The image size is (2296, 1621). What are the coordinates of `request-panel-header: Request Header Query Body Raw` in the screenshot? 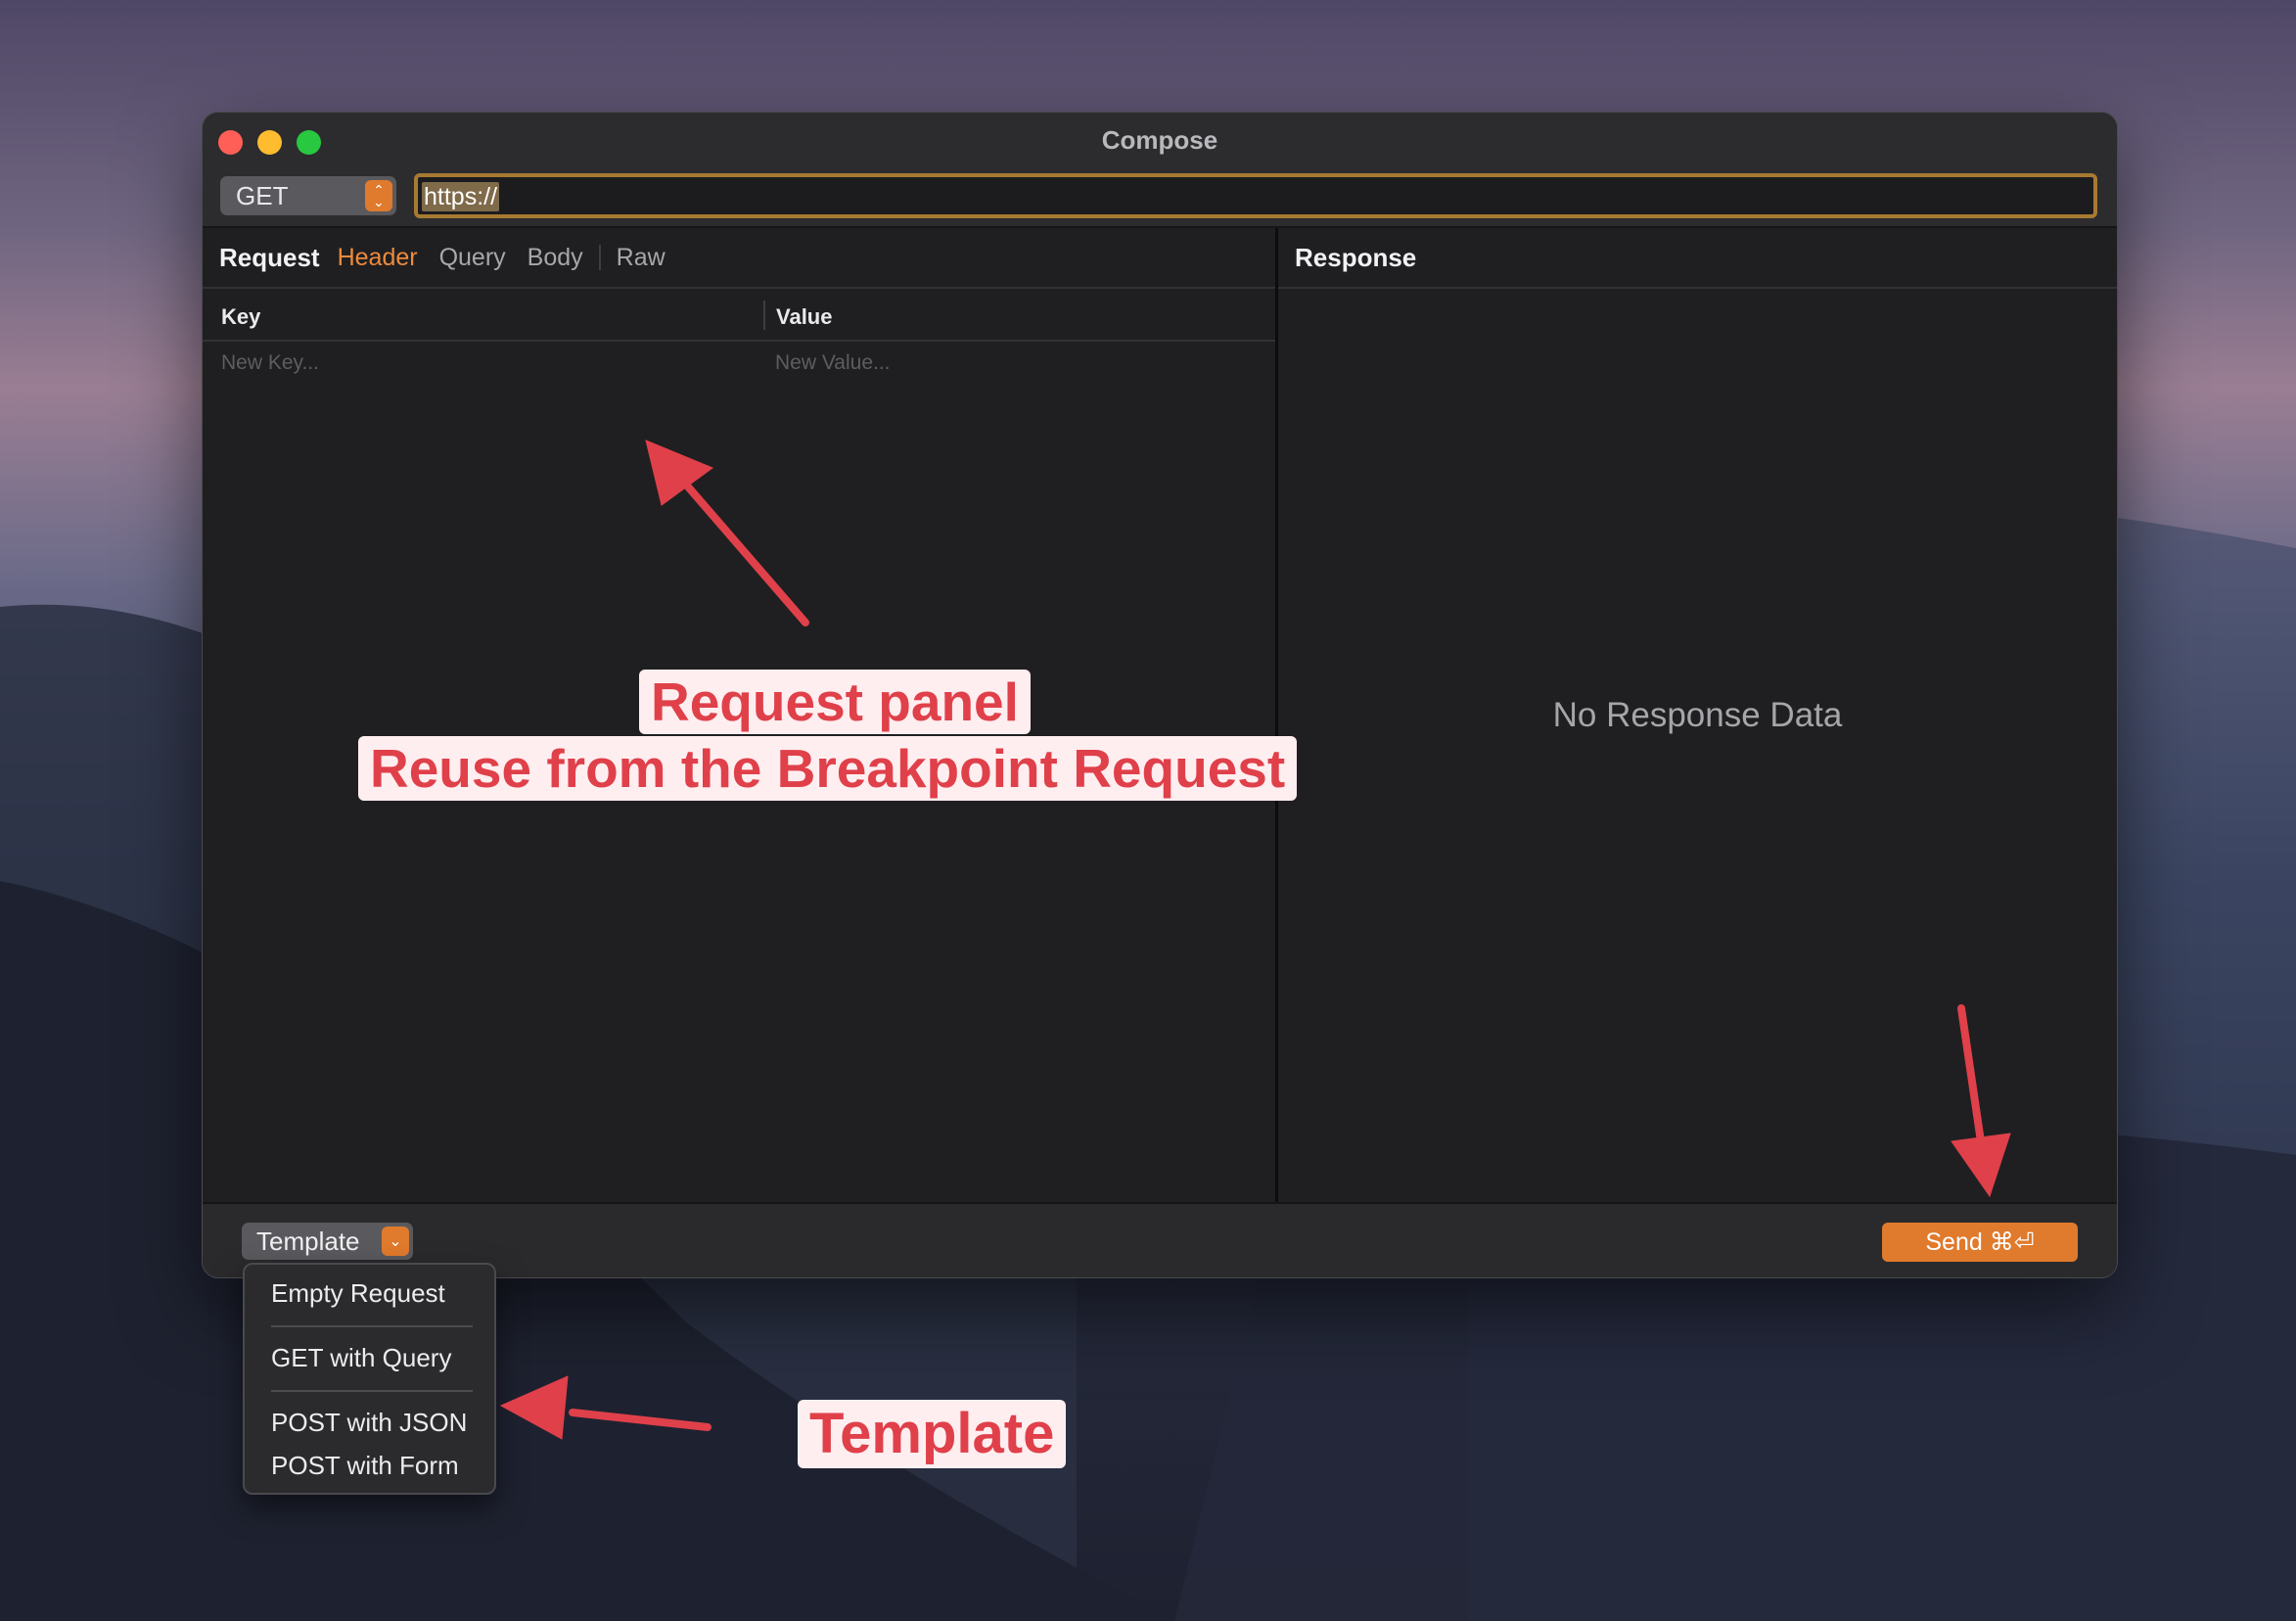 It's located at (739, 258).